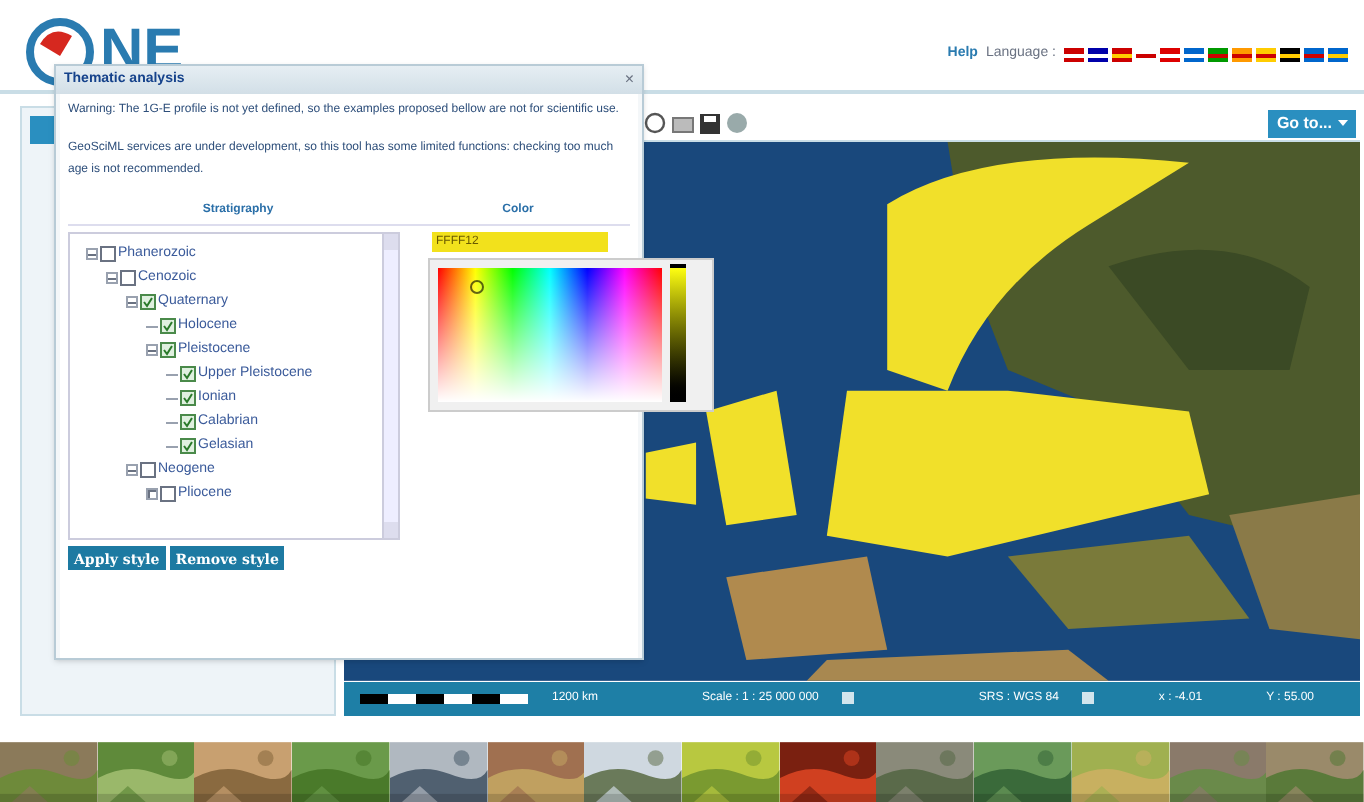 This screenshot has width=1364, height=802. What do you see at coordinates (152, 494) in the screenshot?
I see `expand-icon` at bounding box center [152, 494].